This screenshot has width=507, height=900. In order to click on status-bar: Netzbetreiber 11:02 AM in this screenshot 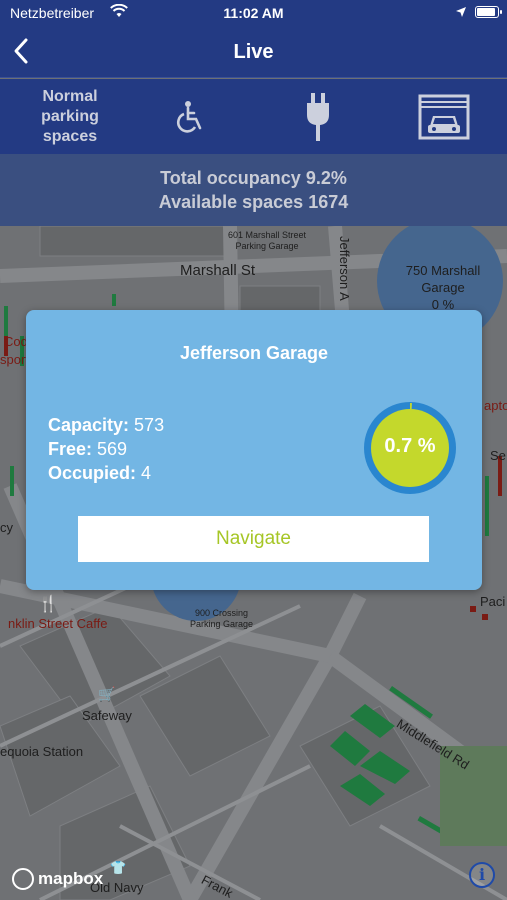, I will do `click(253, 13)`.